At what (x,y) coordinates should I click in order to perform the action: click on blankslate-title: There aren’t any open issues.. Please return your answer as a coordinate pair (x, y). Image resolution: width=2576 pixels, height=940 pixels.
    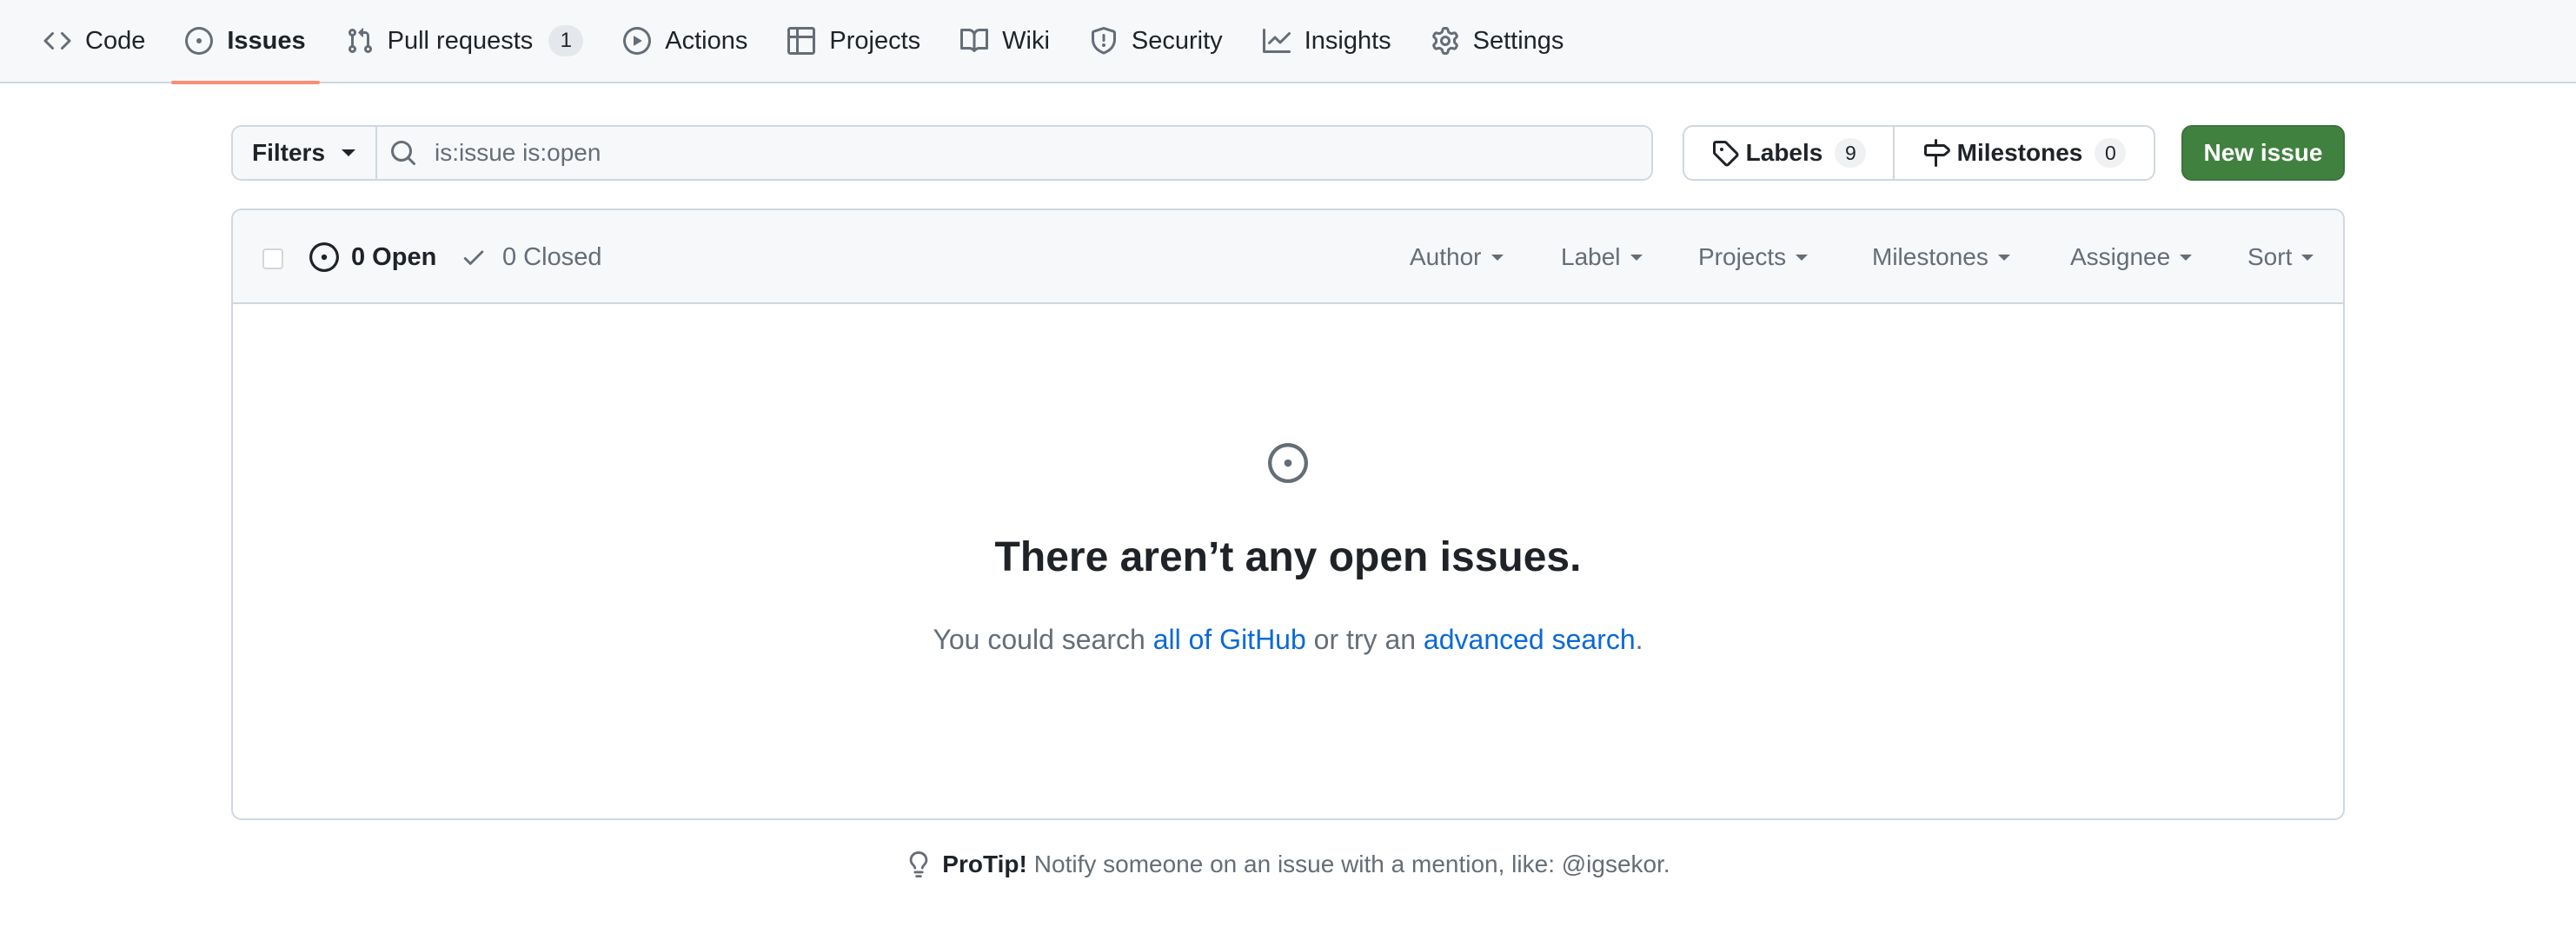
    Looking at the image, I should click on (1288, 557).